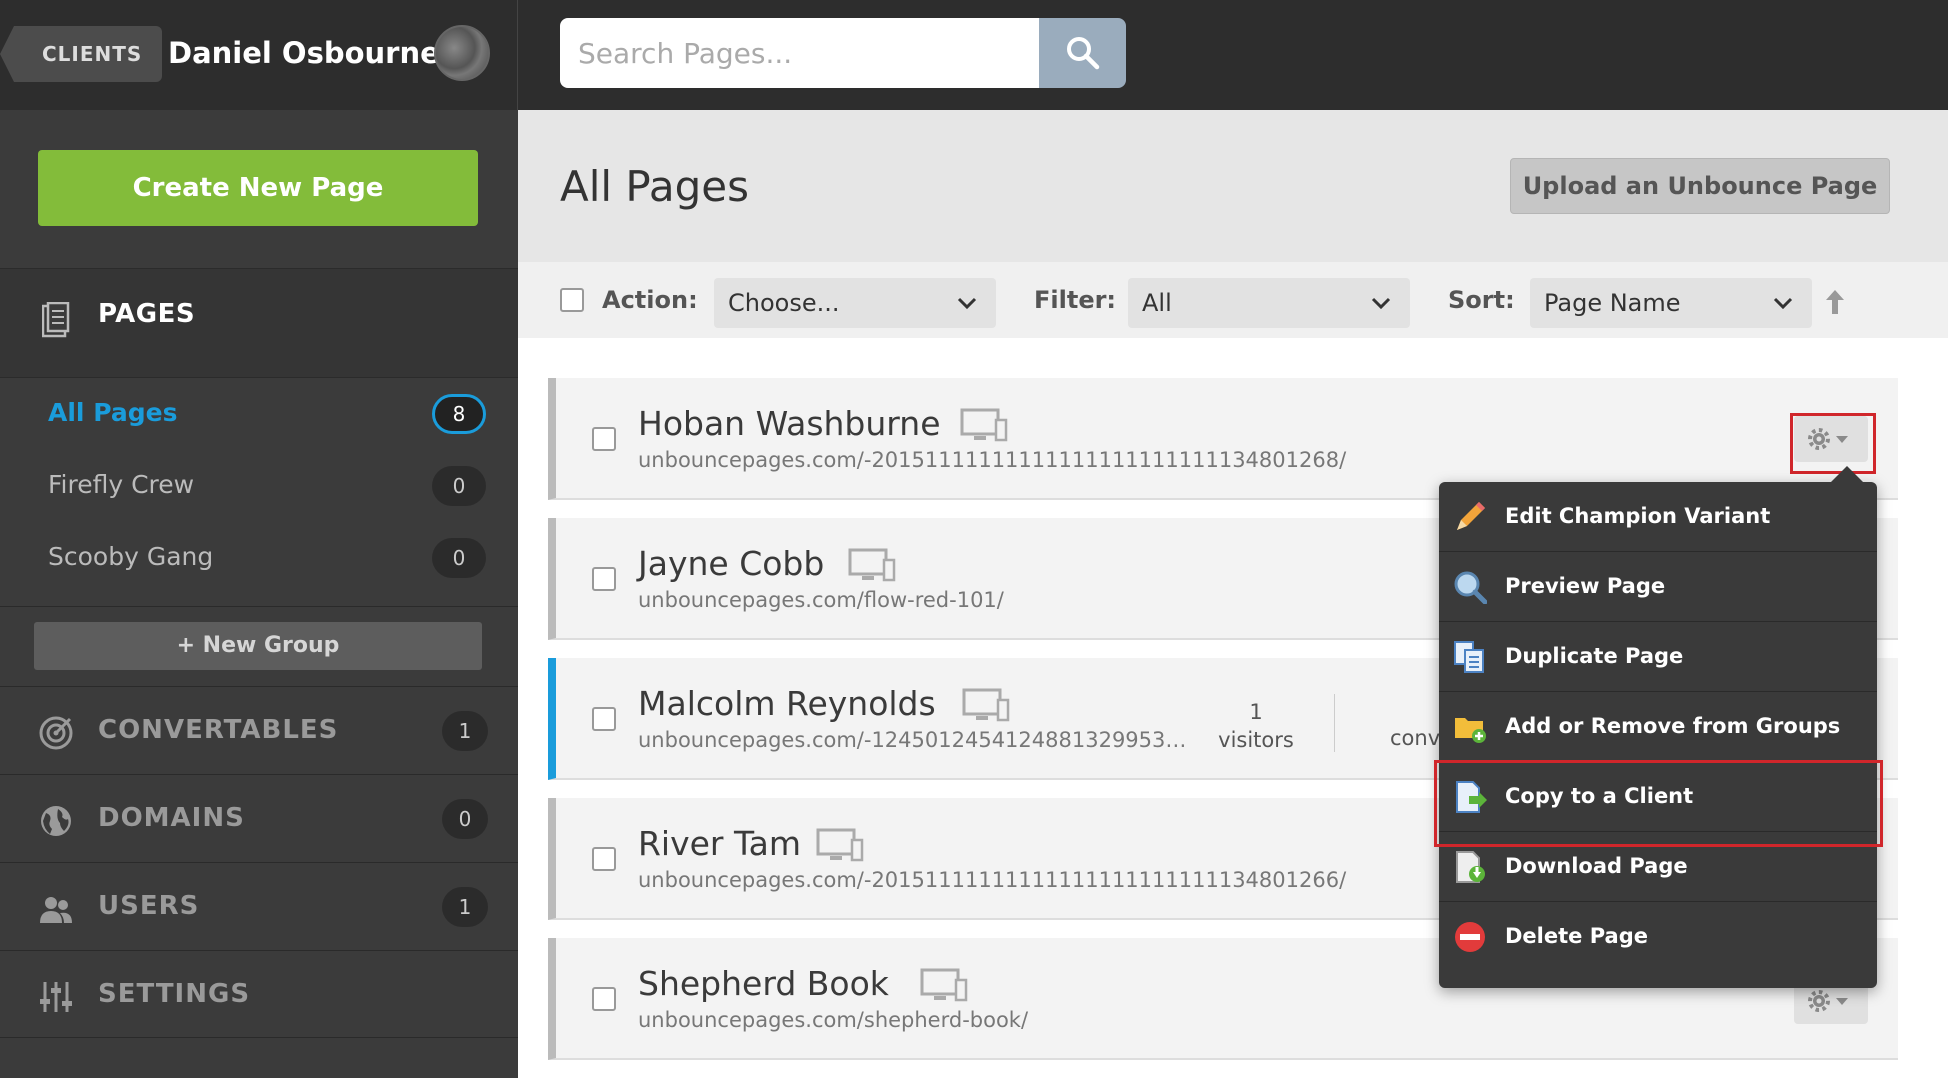 This screenshot has height=1078, width=1948. What do you see at coordinates (1471, 516) in the screenshot?
I see `pencil-icon` at bounding box center [1471, 516].